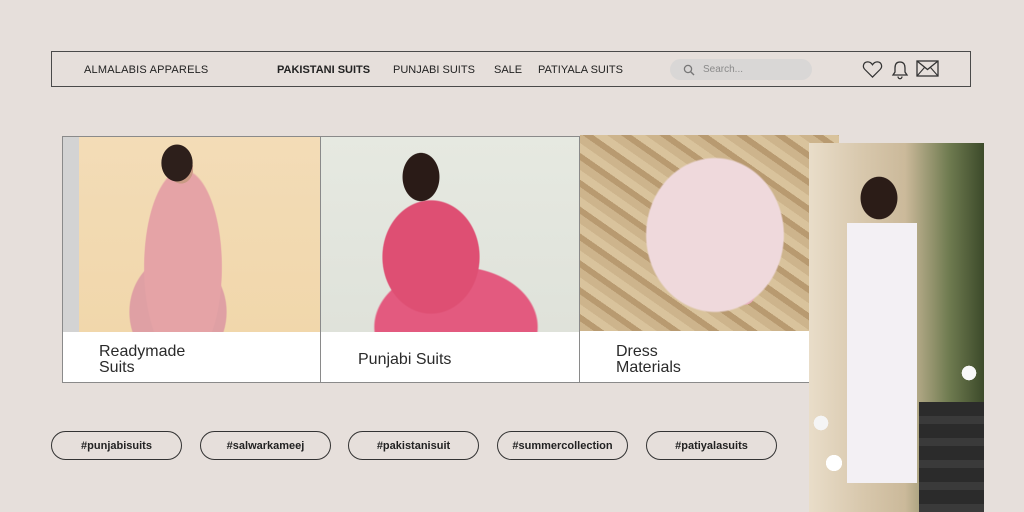 The height and width of the screenshot is (512, 1024). I want to click on hashtag-summercollection: #summercollection, so click(562, 445).